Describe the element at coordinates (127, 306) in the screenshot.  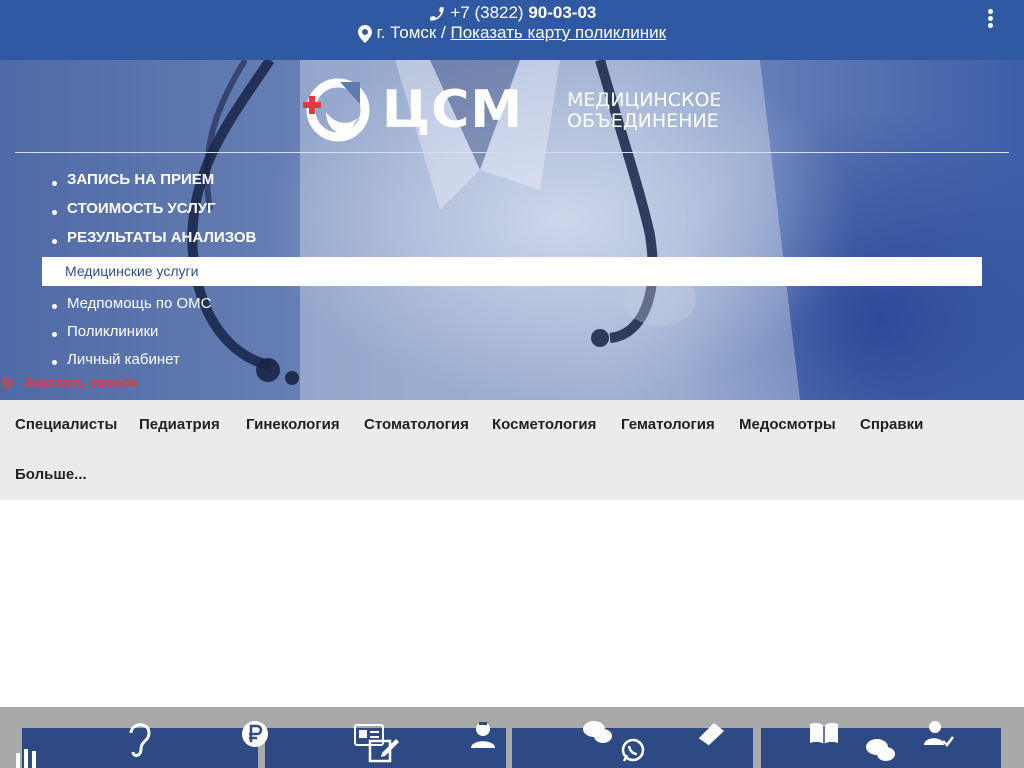
I see `menu-item-oms: Медпомощь по ОМС` at that location.